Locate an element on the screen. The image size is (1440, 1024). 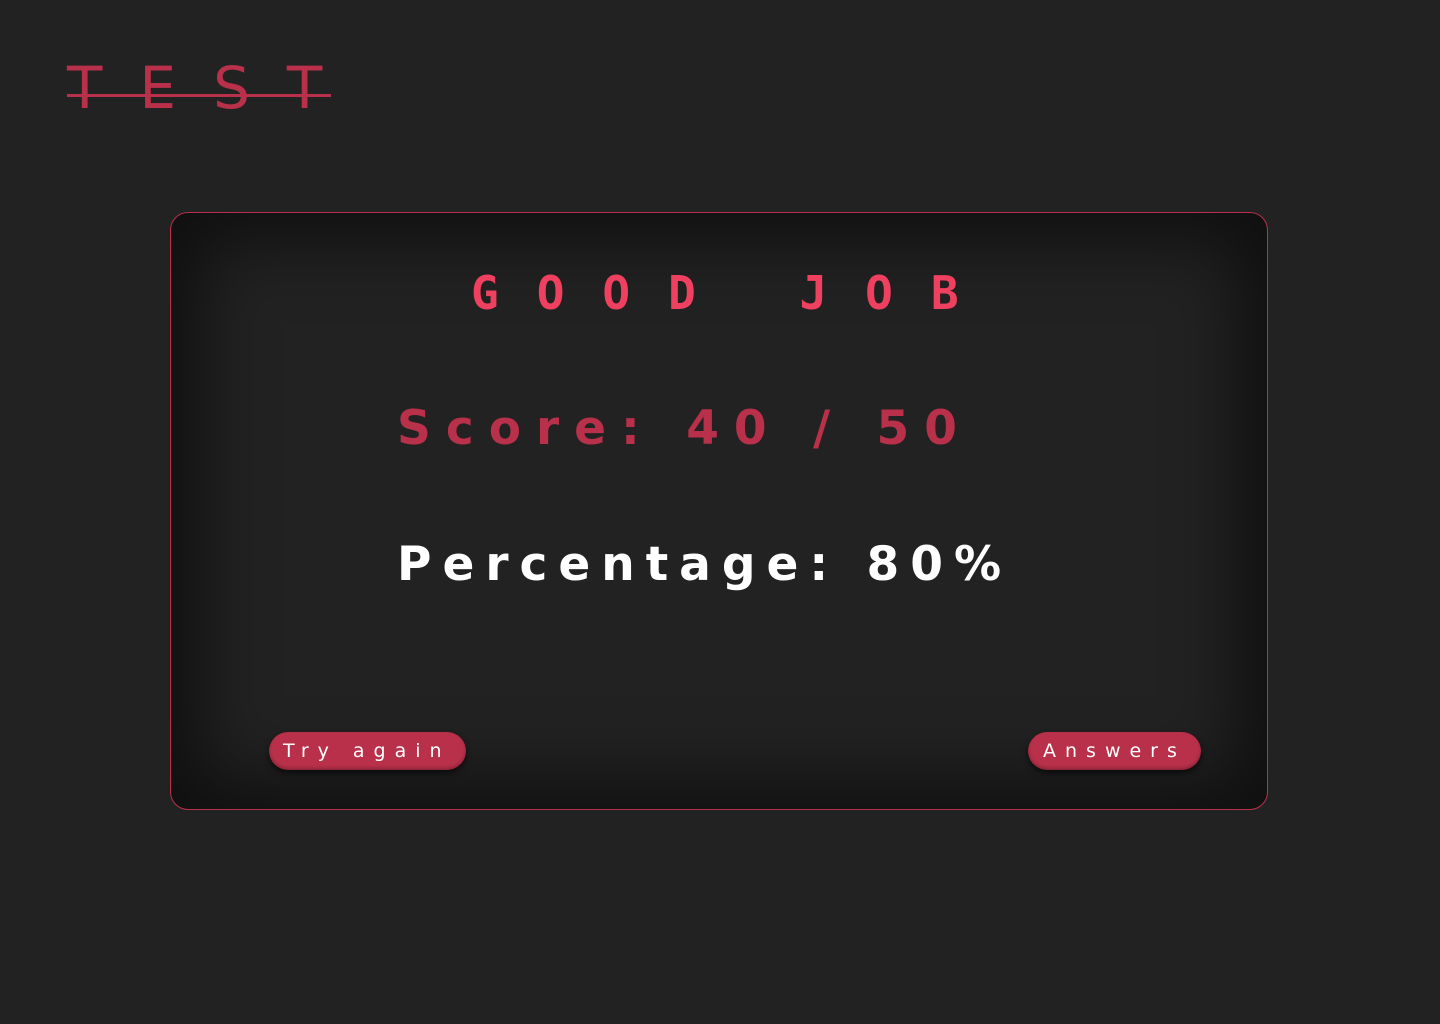
score-text: Score: 40 / 50 is located at coordinates (684, 428).